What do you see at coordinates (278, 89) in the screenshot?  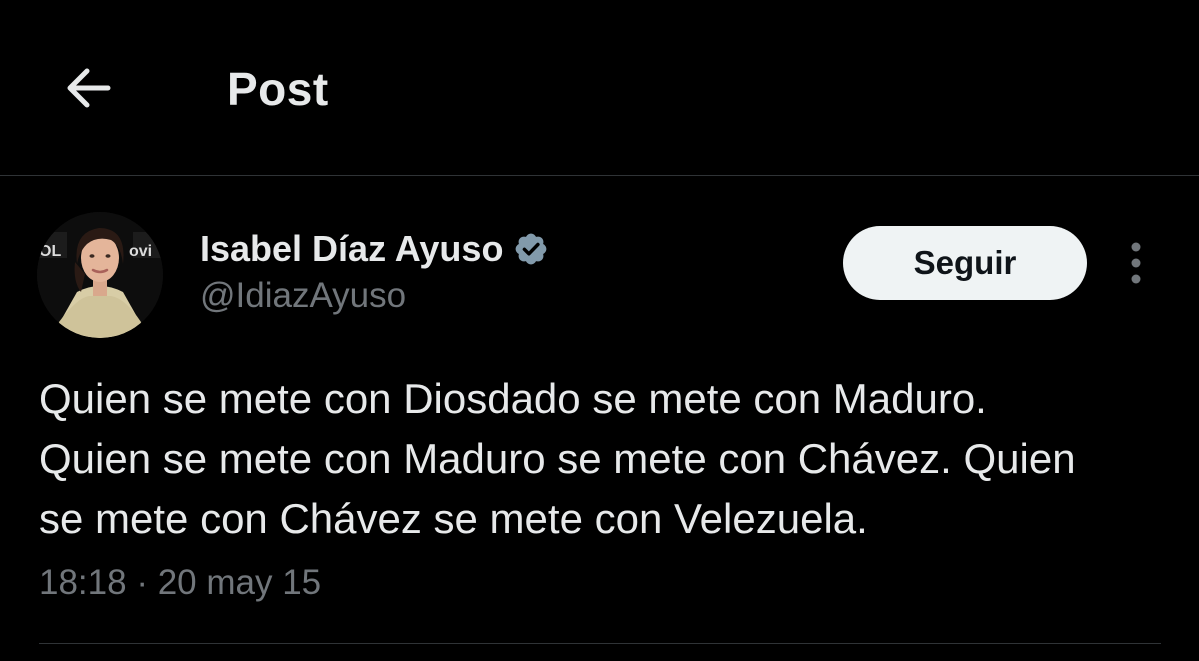 I see `page-title: Post` at bounding box center [278, 89].